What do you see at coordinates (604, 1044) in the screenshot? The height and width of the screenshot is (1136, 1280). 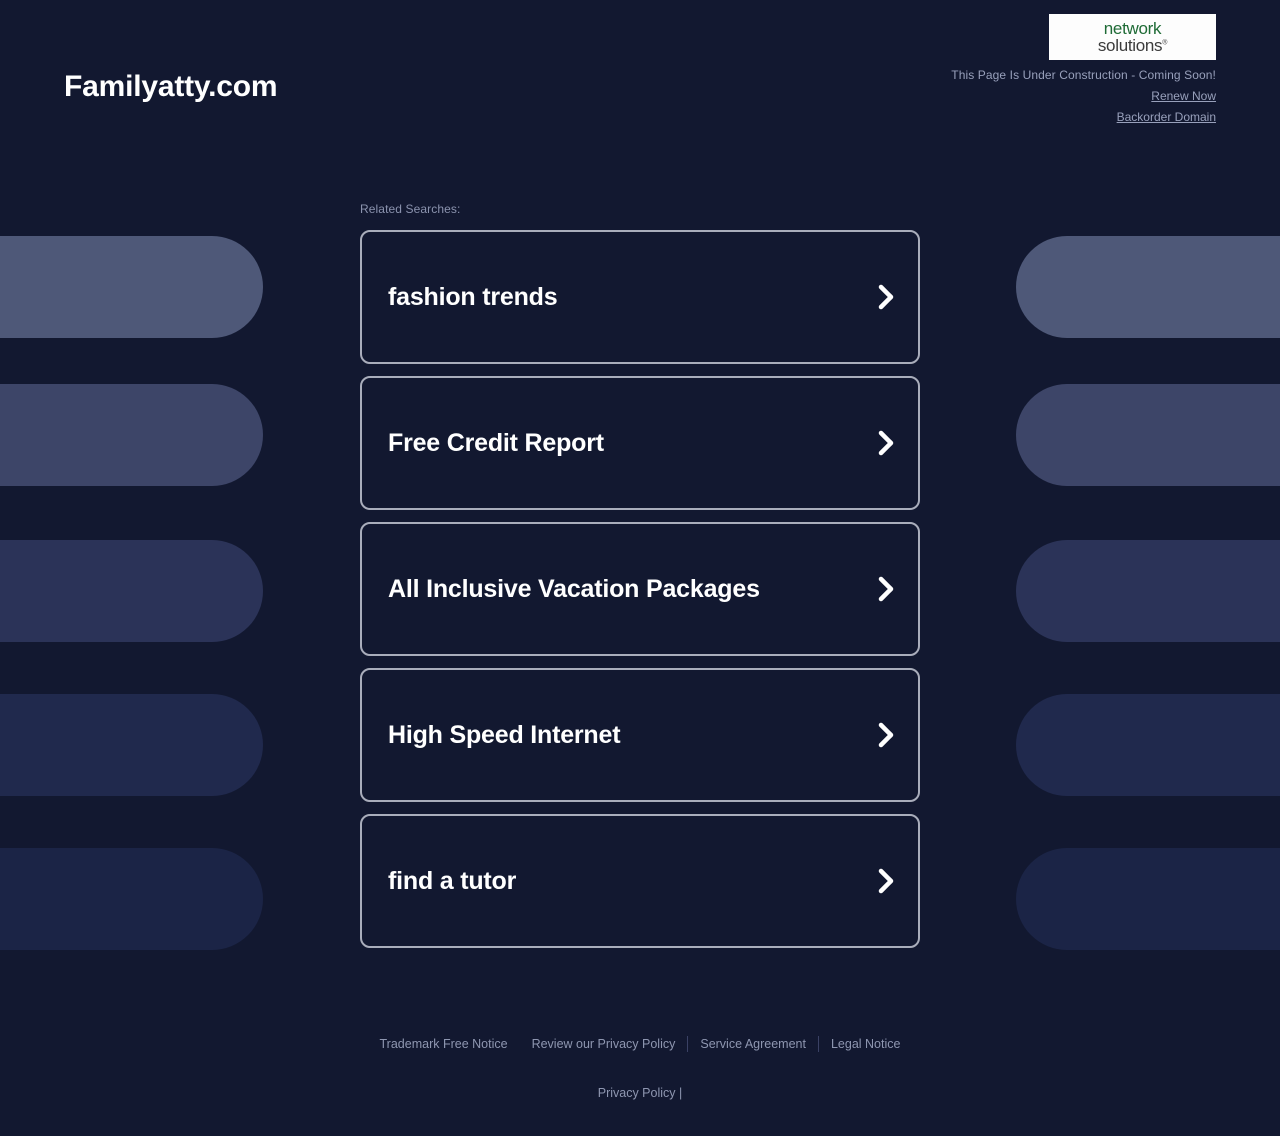 I see `footer-link-review-our-privacy-policy: Review our Privacy Policy` at bounding box center [604, 1044].